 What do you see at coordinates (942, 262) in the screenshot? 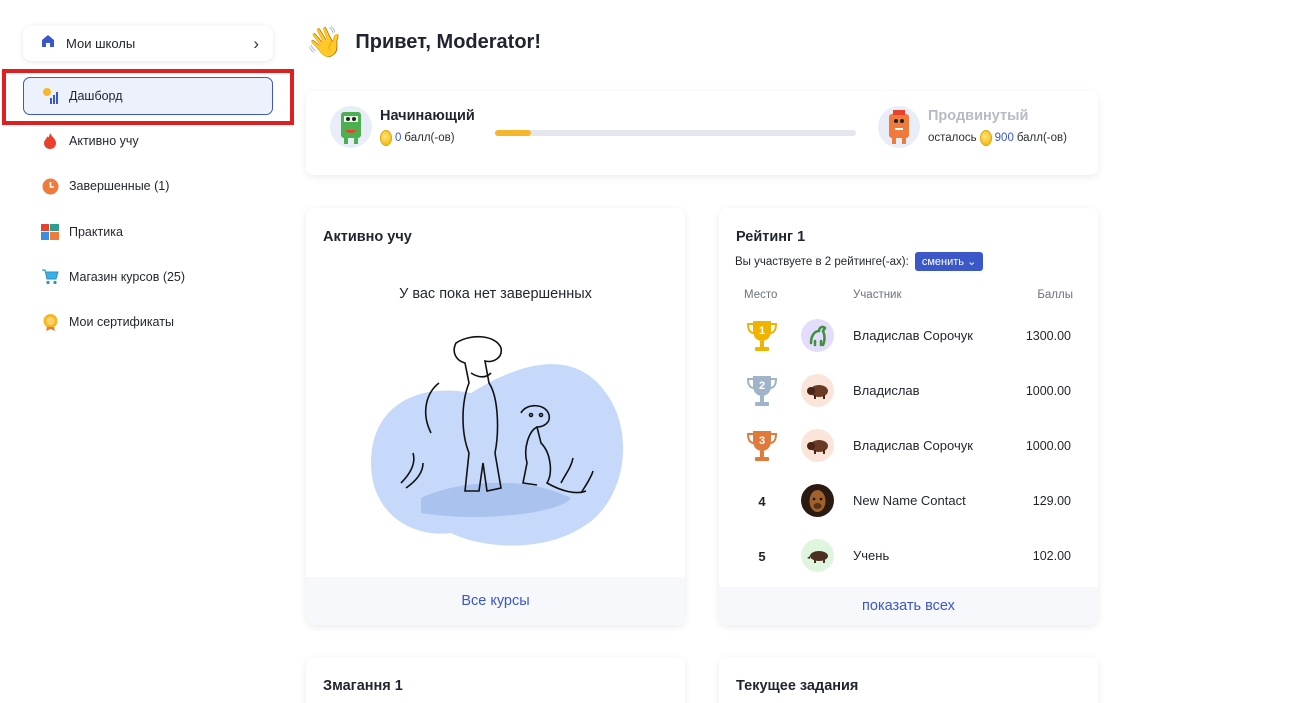
I see `switch-rating-label: сменить` at bounding box center [942, 262].